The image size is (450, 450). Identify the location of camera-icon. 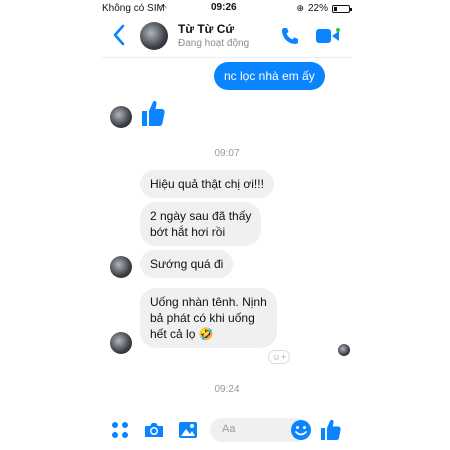
(154, 430).